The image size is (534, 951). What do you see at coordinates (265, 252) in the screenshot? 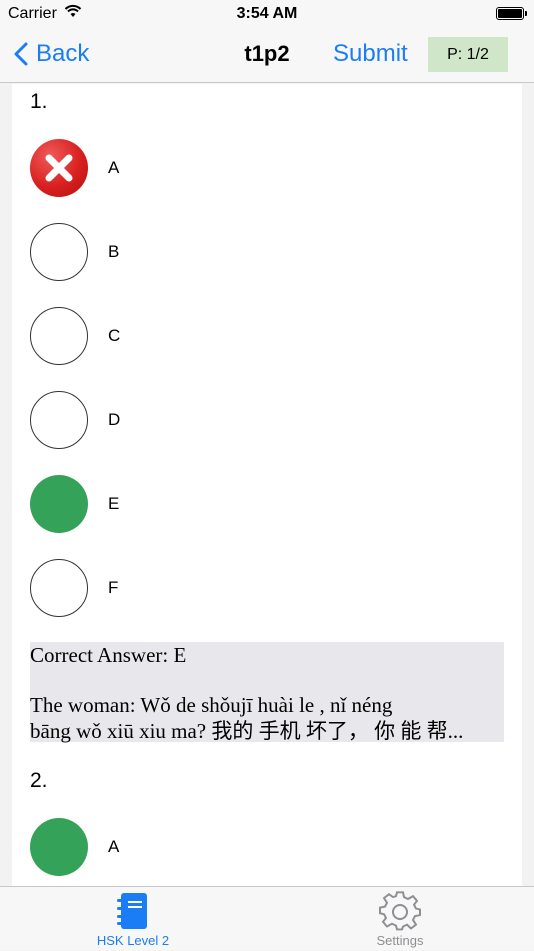
I see `option-b: B` at bounding box center [265, 252].